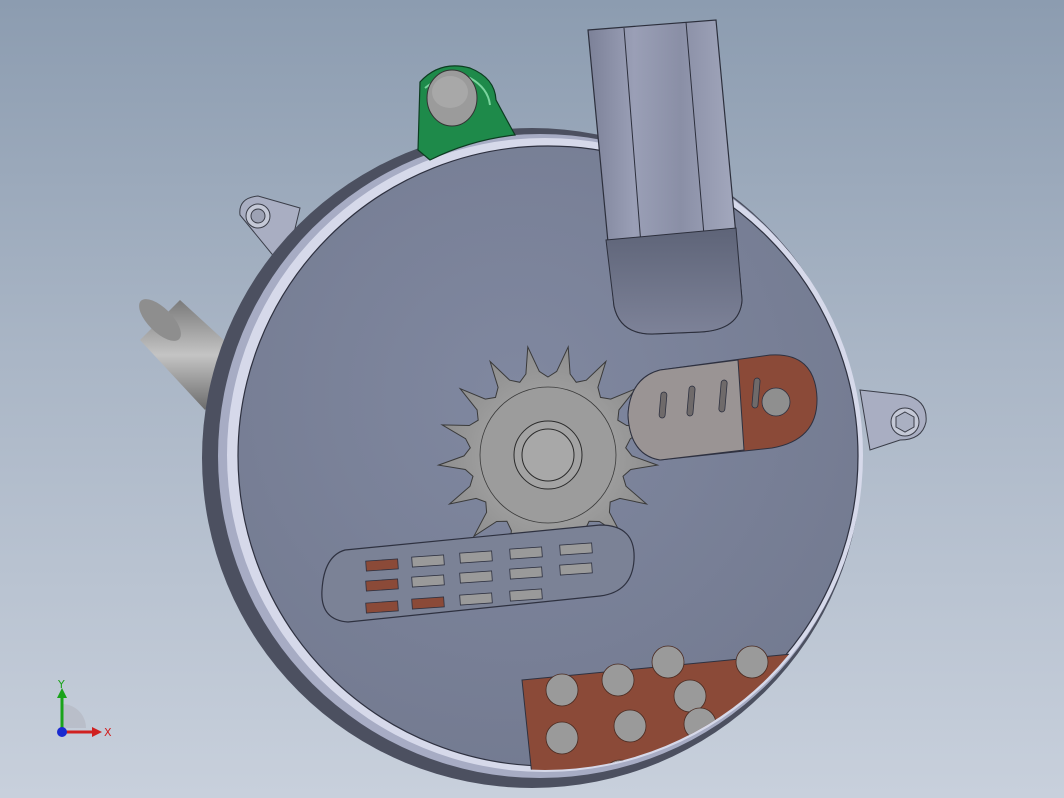 This screenshot has height=798, width=1064. I want to click on mounting-lug-right, so click(893, 420).